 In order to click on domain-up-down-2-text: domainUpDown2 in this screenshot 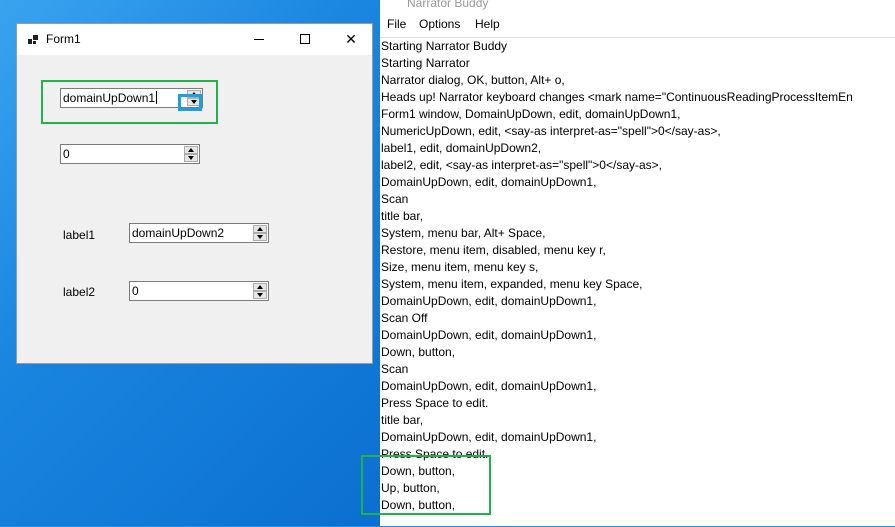, I will do `click(178, 233)`.